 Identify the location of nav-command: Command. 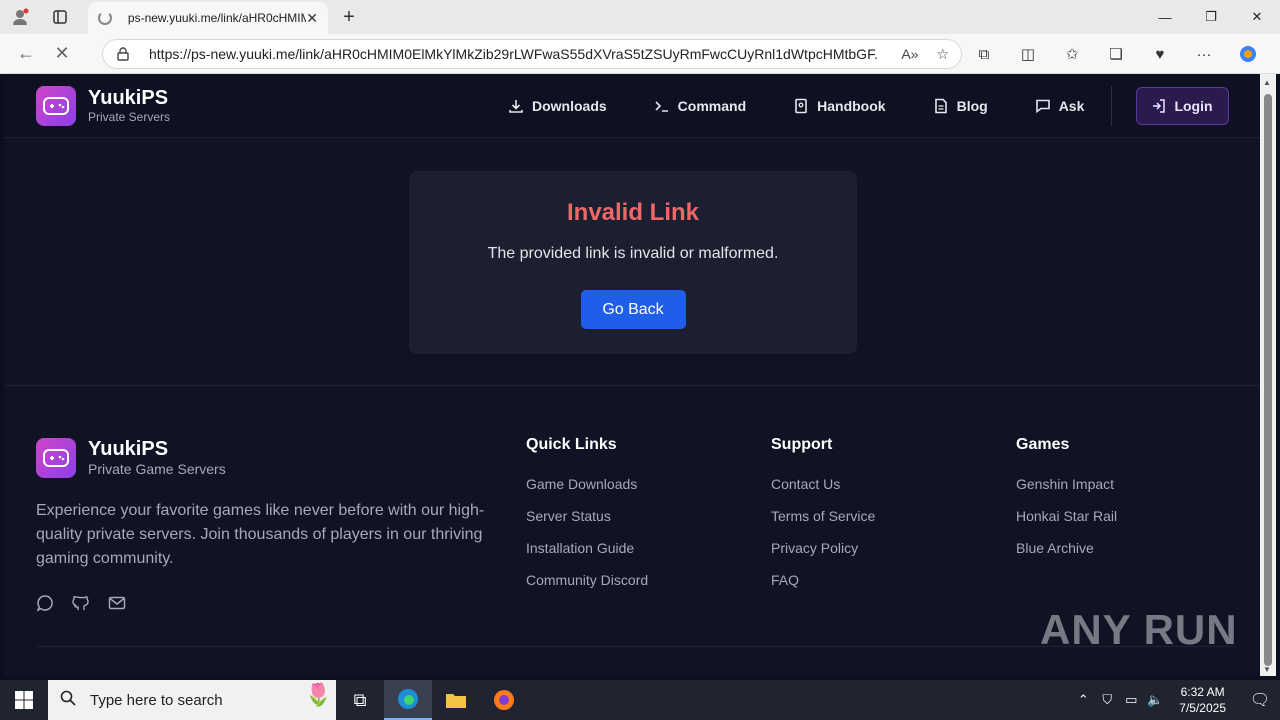
(700, 106).